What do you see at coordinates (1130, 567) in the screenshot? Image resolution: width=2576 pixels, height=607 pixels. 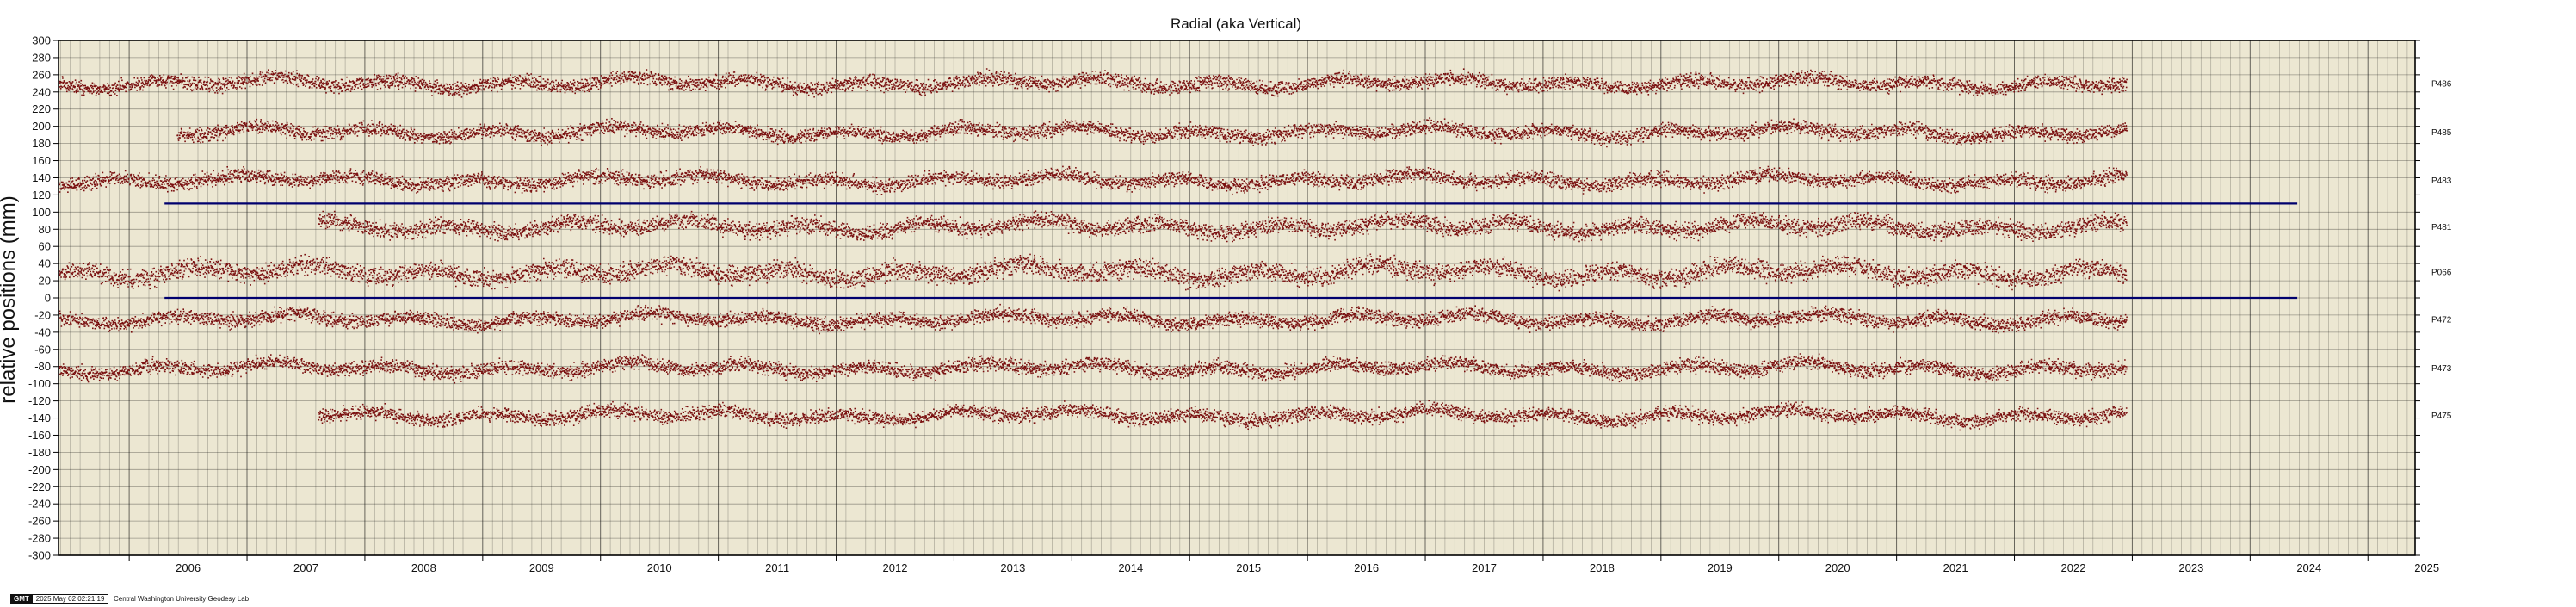 I see `x-tick-label: 2014` at bounding box center [1130, 567].